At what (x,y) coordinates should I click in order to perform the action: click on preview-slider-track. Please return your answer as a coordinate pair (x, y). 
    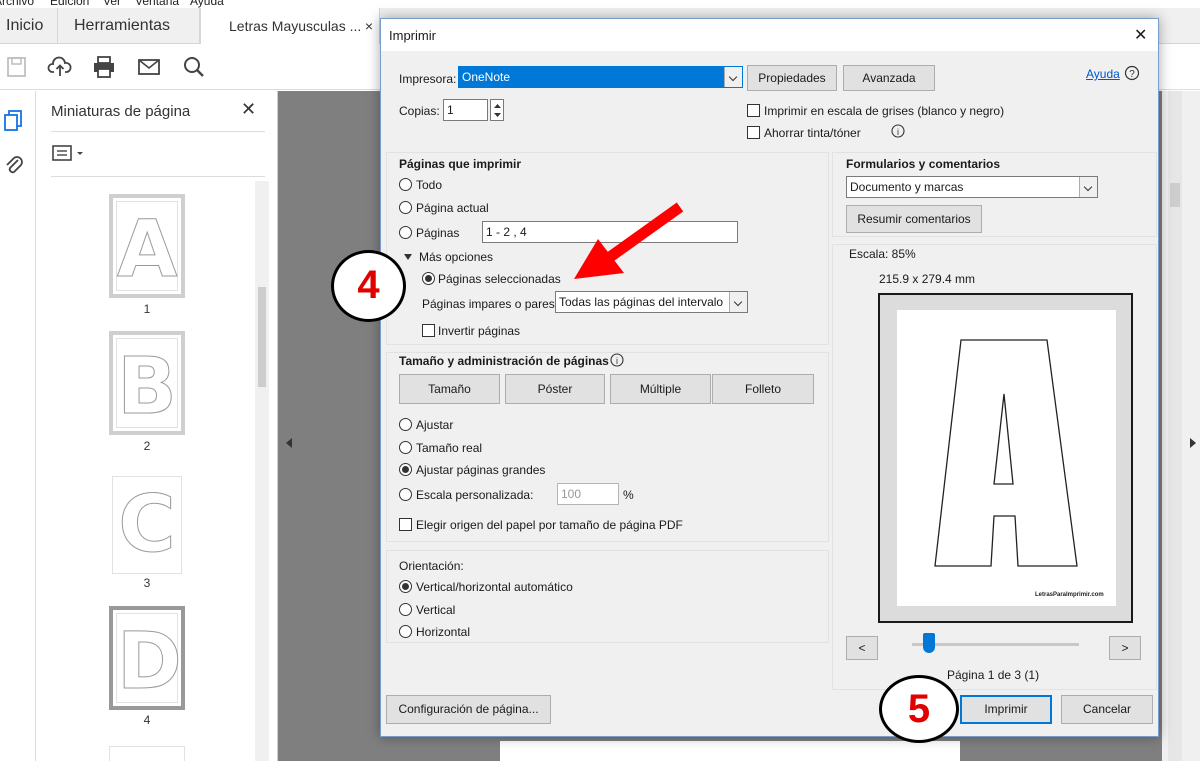
    Looking at the image, I should click on (995, 644).